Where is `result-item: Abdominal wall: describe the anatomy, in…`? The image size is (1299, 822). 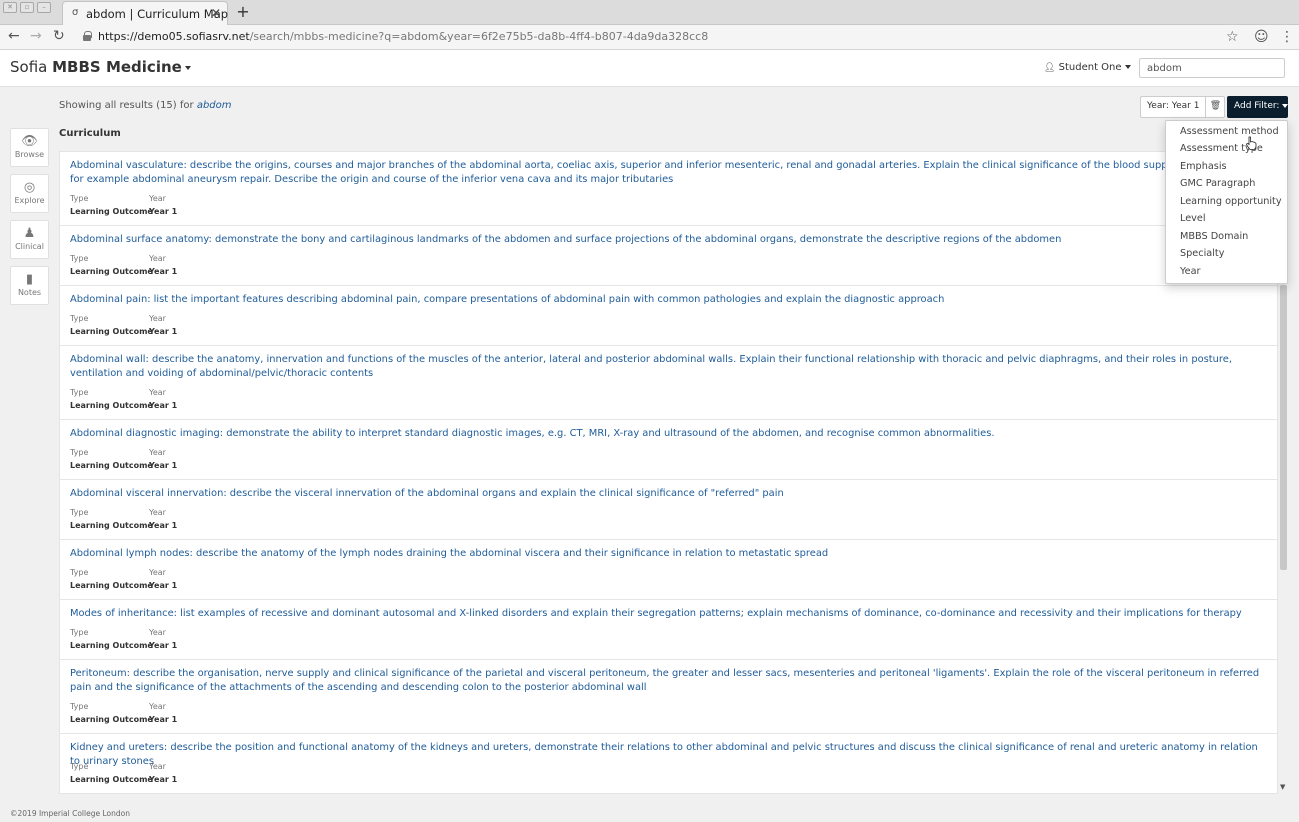 result-item: Abdominal wall: describe the anatomy, in… is located at coordinates (668, 383).